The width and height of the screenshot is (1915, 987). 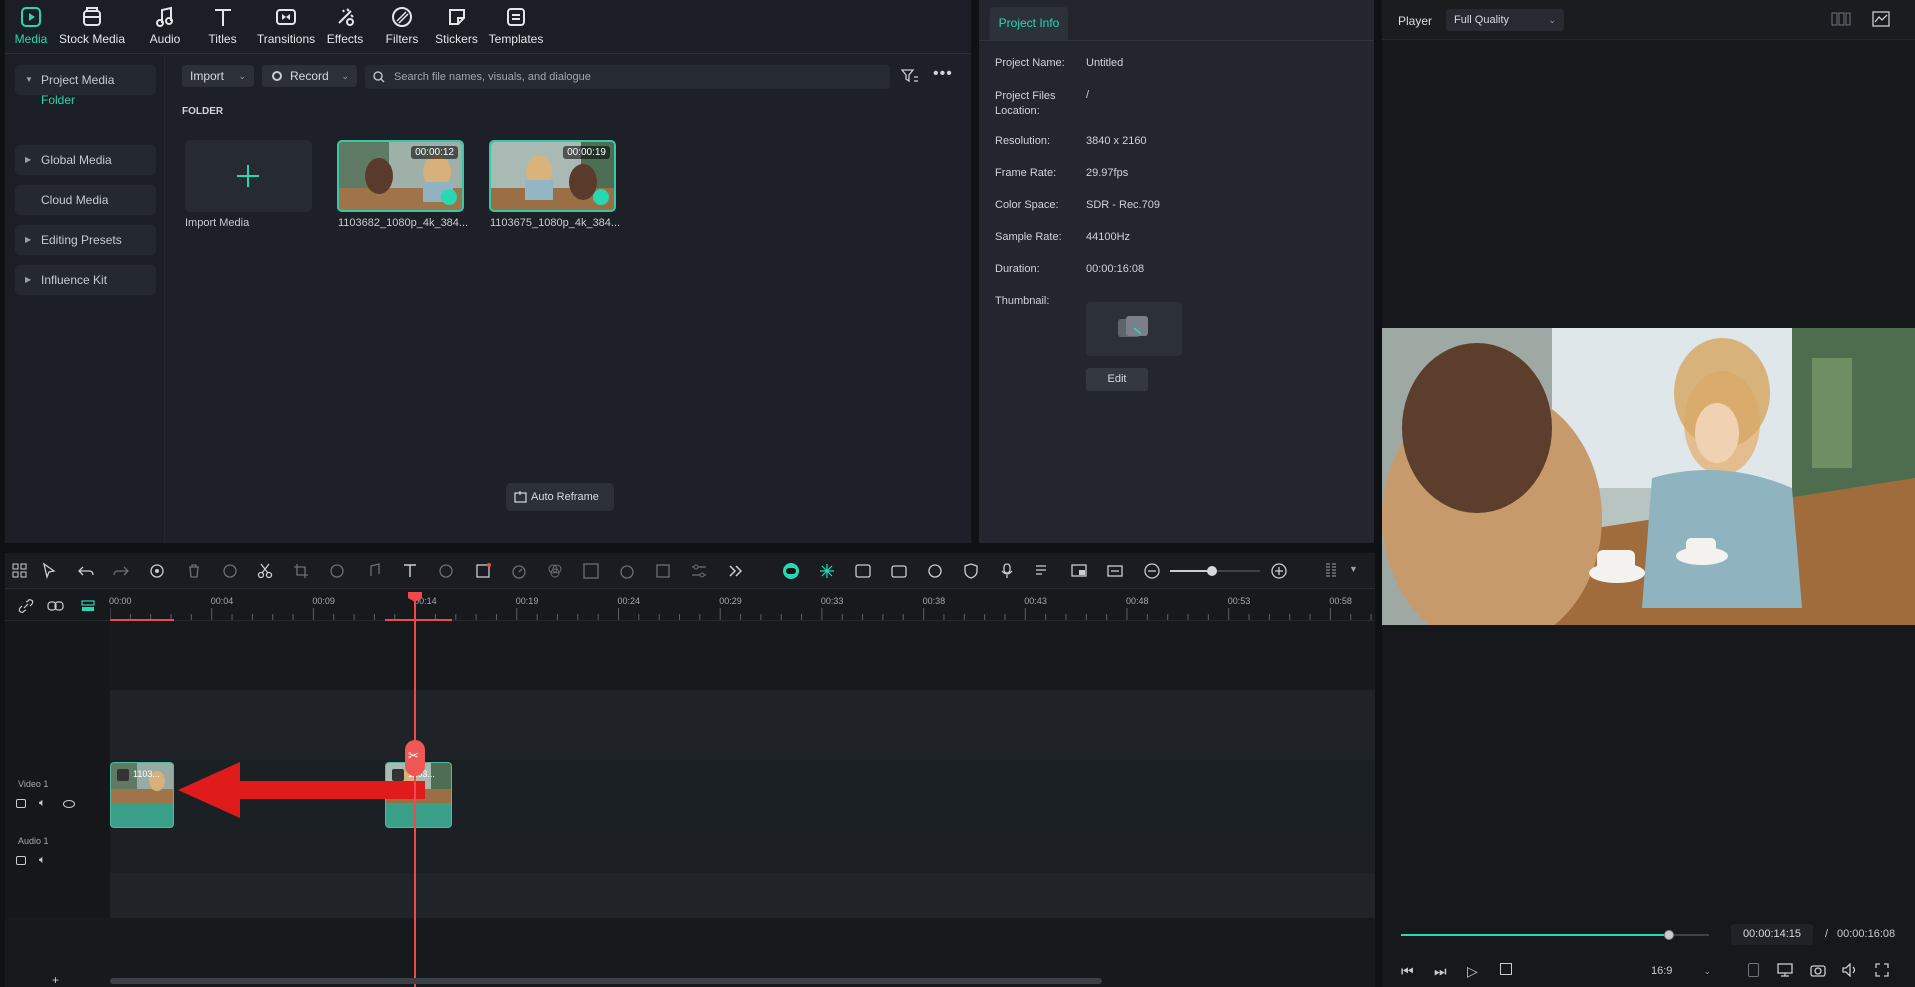 What do you see at coordinates (1440, 971) in the screenshot?
I see `next-frame-icon: ⏭` at bounding box center [1440, 971].